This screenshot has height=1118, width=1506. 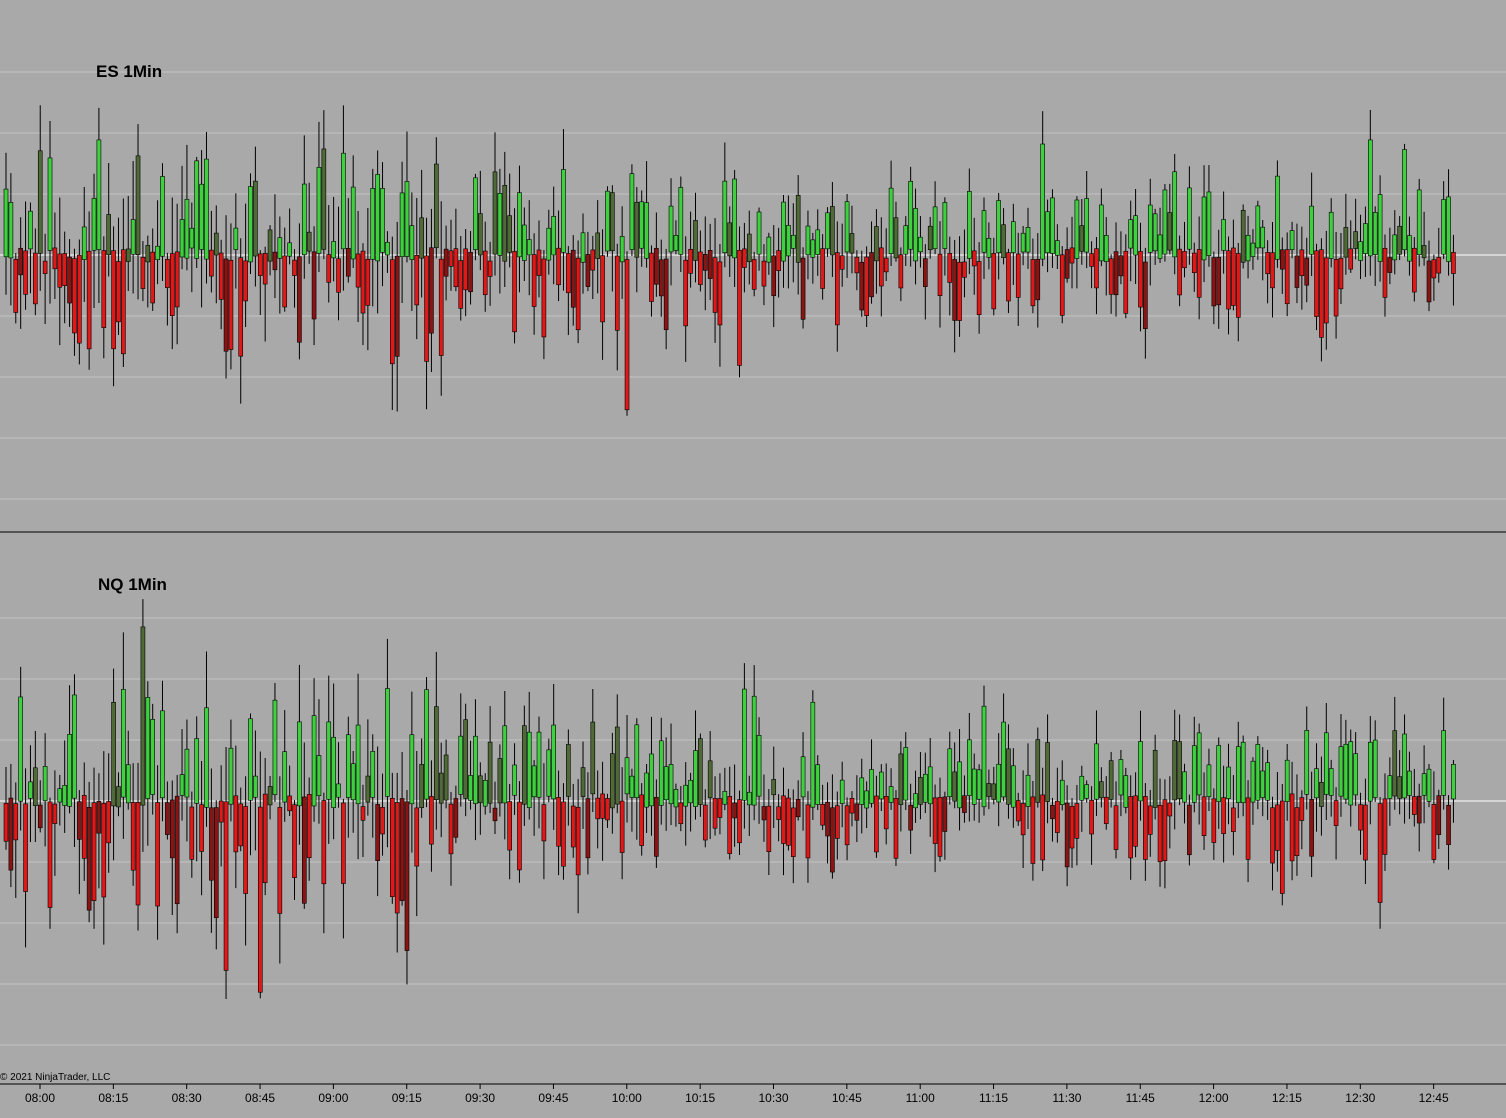 I want to click on x-tick-label: 11:45, so click(x=1140, y=1098).